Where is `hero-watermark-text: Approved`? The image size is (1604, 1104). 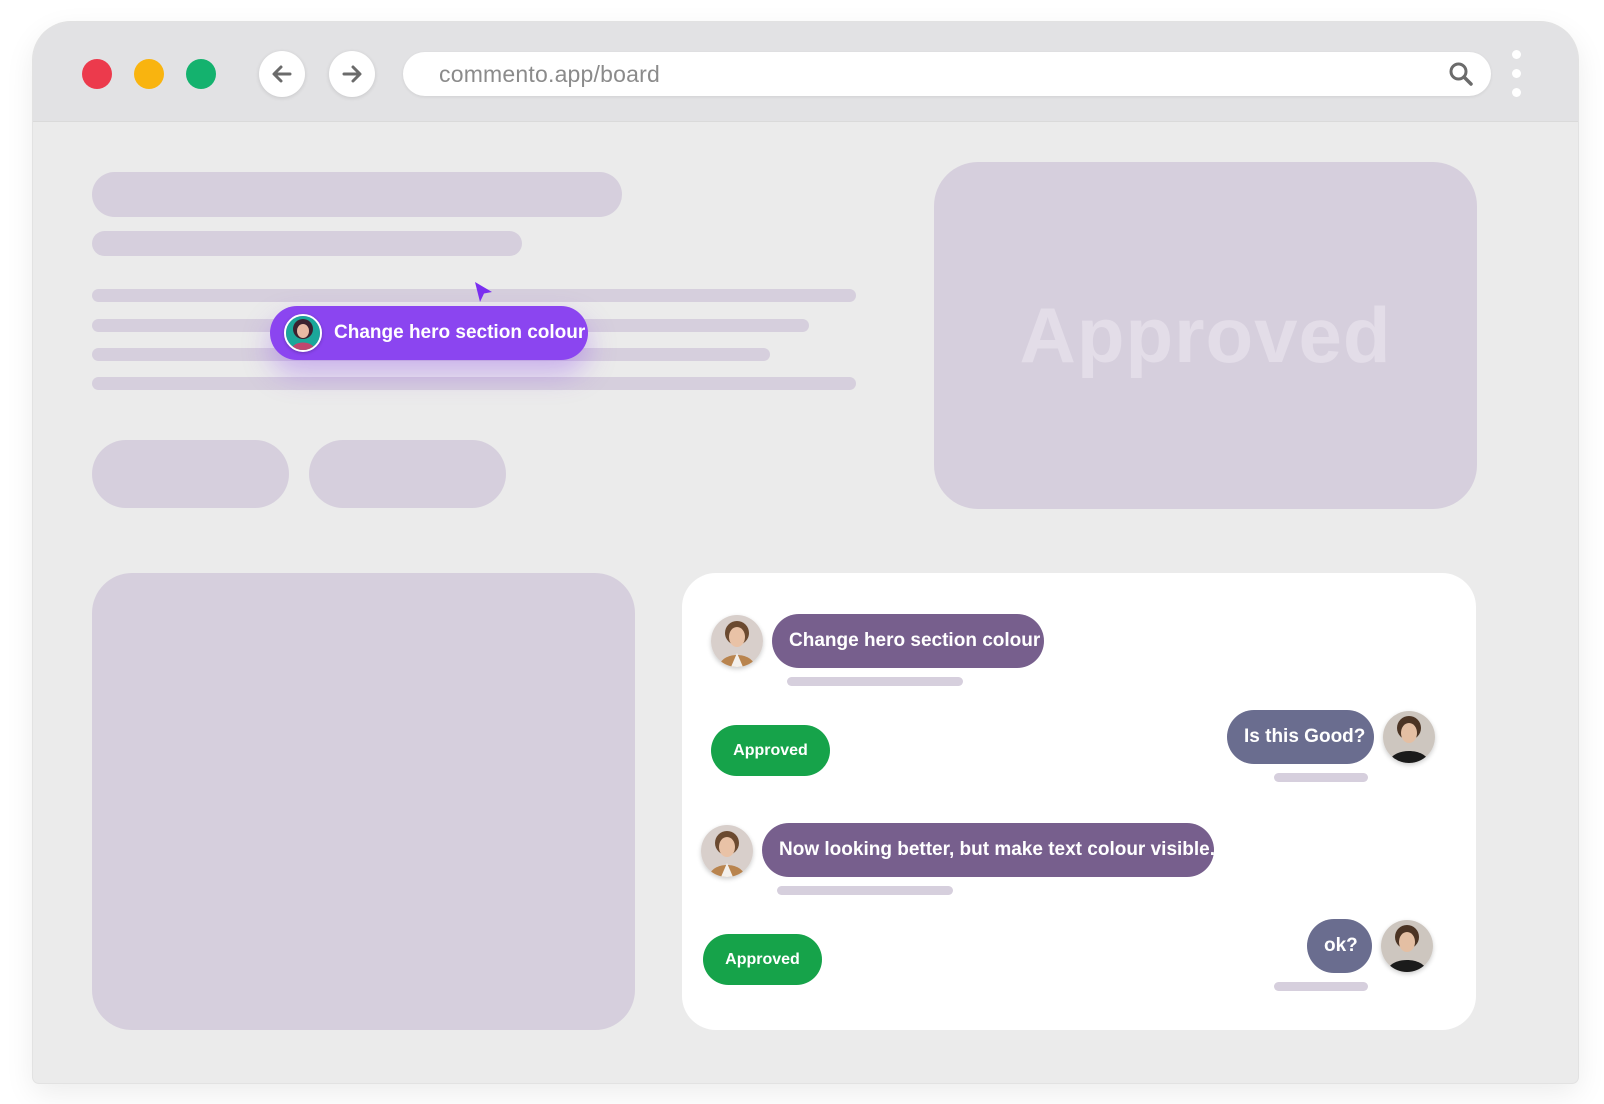
hero-watermark-text: Approved is located at coordinates (1205, 335).